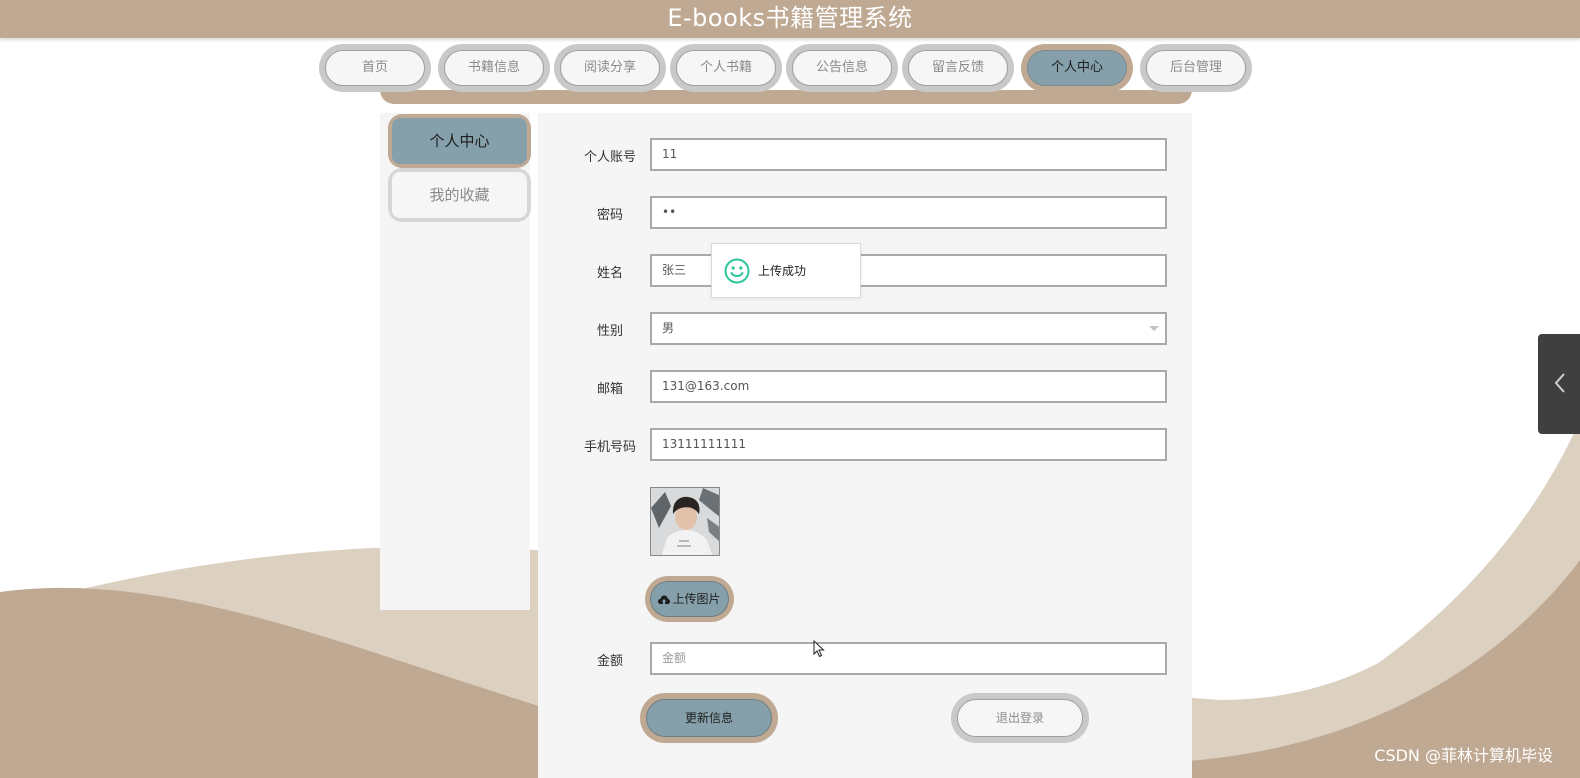  I want to click on nav-item-home: 首页, so click(375, 68).